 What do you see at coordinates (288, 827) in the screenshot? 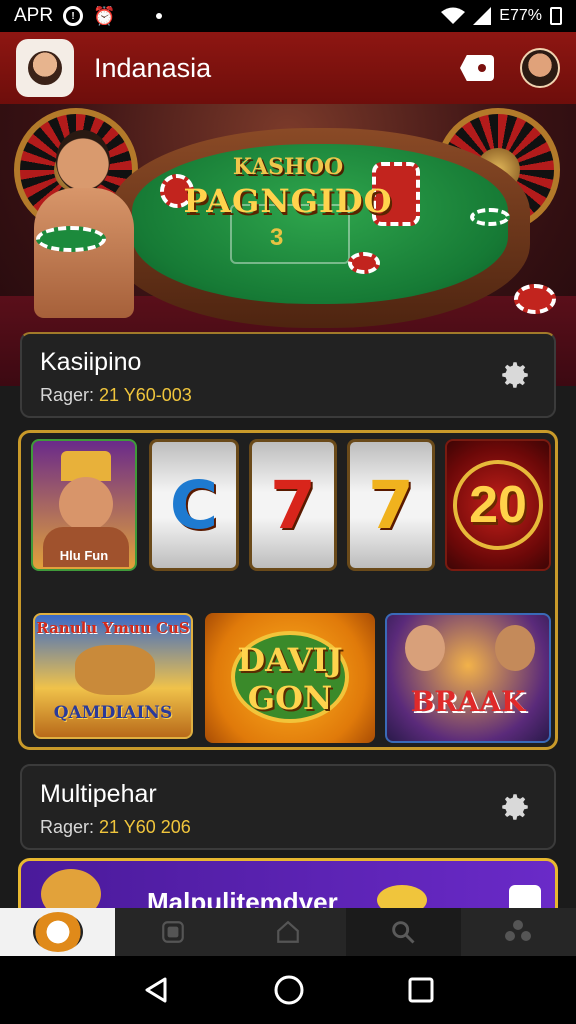
I see `card-subtitle: Rager: 21 Y60 206` at bounding box center [288, 827].